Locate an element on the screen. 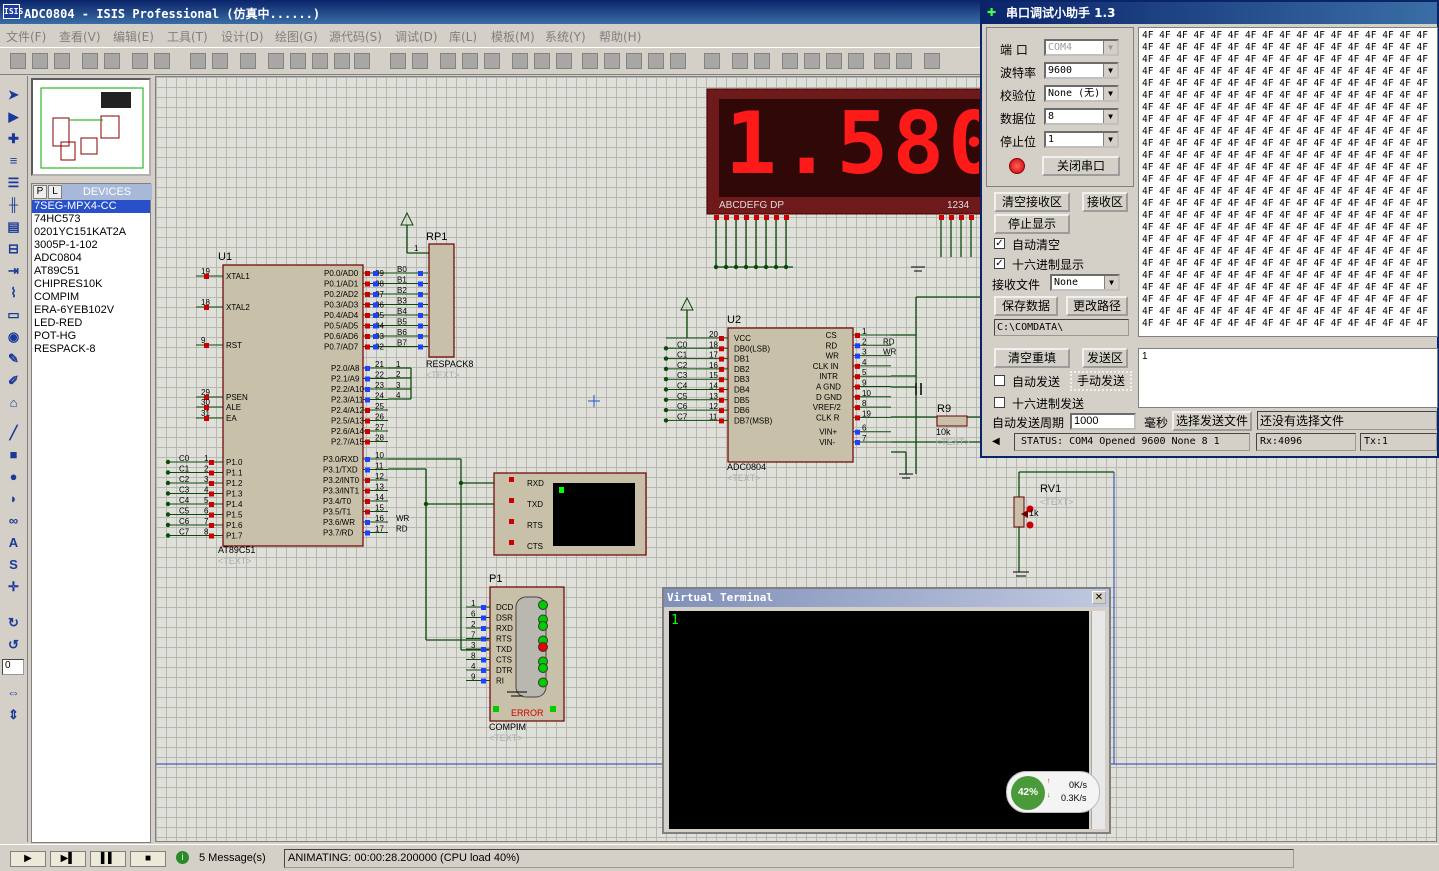  rotate-ccw-icon: ↺ is located at coordinates (13, 644).